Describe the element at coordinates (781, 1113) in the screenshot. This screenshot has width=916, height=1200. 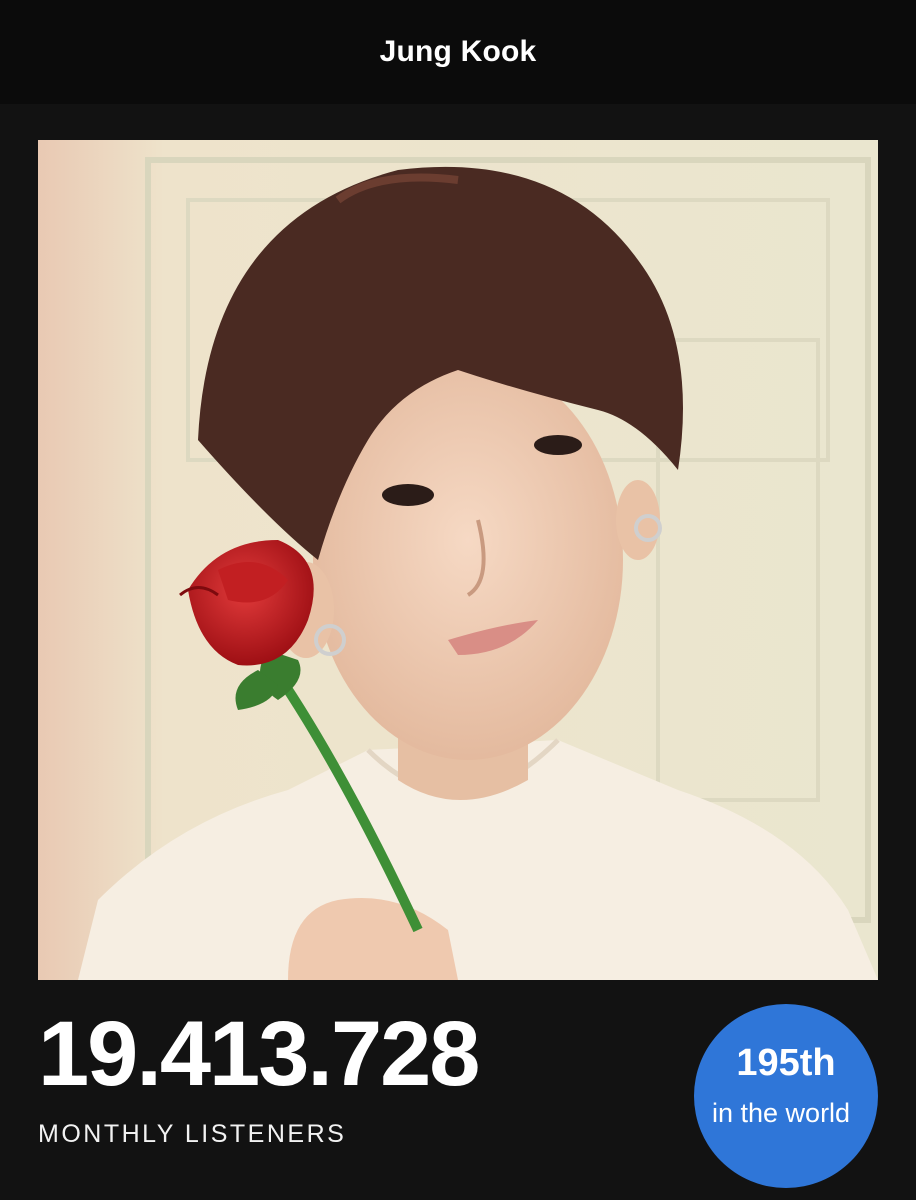
I see `world-rank-subtitle: in the world` at that location.